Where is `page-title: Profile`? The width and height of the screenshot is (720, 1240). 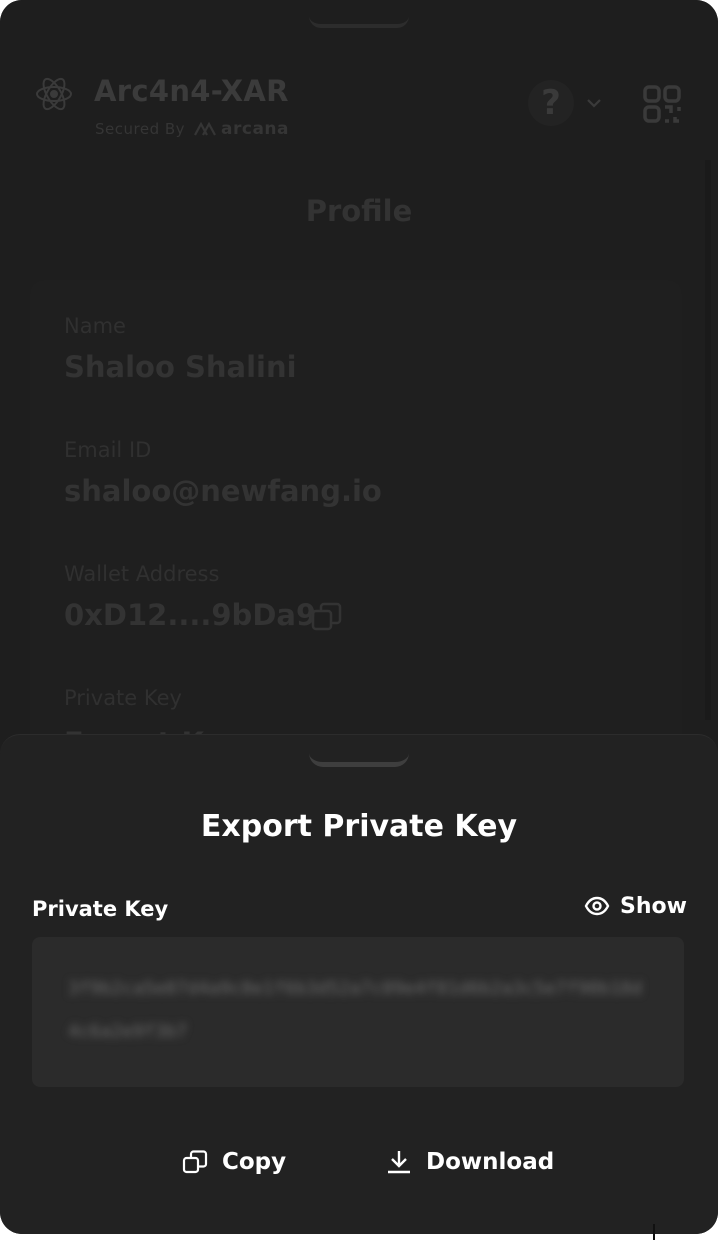
page-title: Profile is located at coordinates (359, 211).